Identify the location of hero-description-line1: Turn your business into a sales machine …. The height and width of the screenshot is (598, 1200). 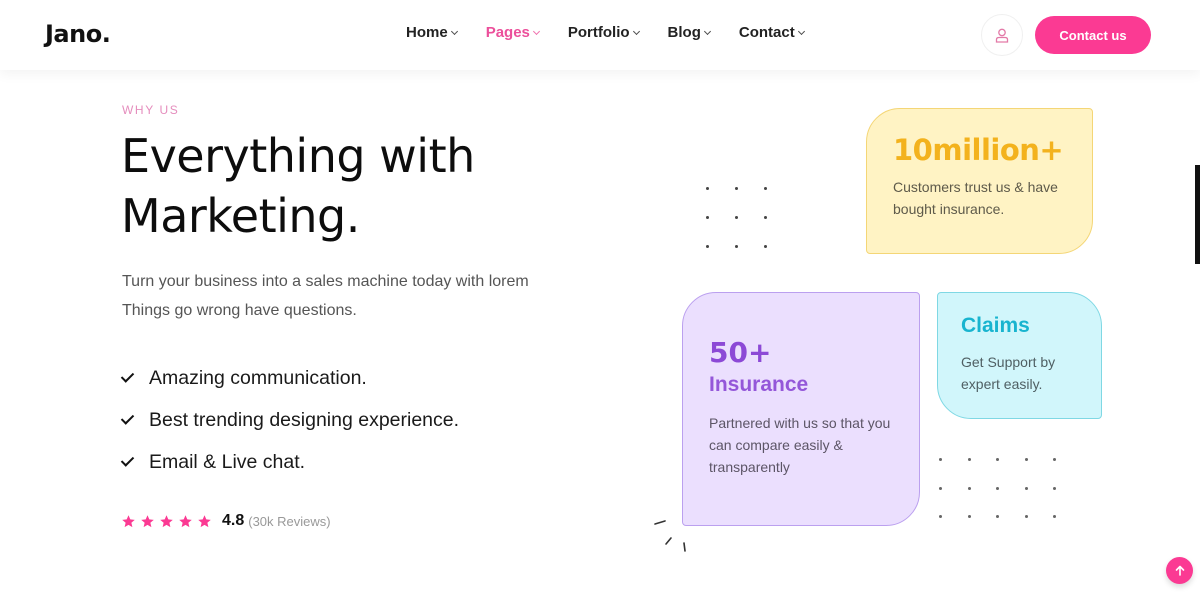
(325, 281).